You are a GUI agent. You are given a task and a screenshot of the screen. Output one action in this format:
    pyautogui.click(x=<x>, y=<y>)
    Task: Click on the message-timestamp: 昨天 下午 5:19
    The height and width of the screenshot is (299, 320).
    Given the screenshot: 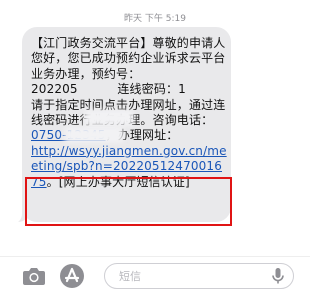 What is the action you would take?
    pyautogui.click(x=155, y=19)
    